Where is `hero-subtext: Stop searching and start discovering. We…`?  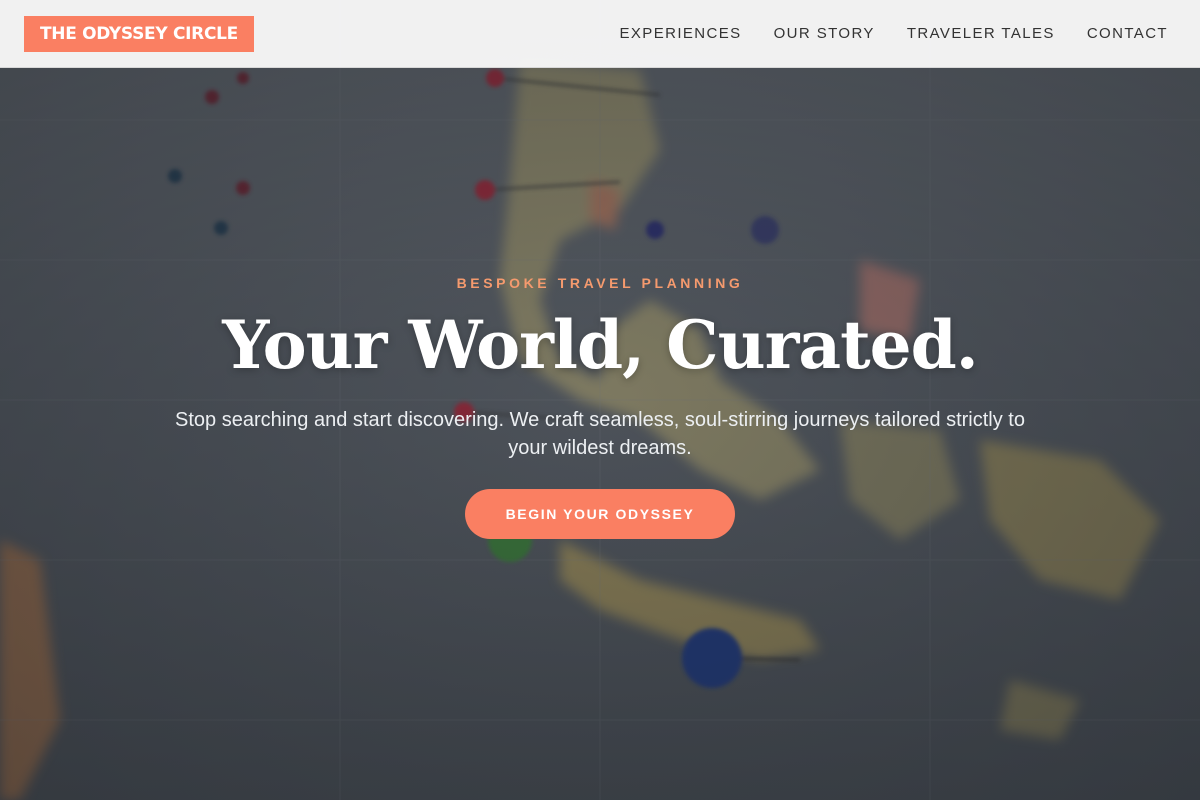 hero-subtext: Stop searching and start discovering. We… is located at coordinates (600, 434).